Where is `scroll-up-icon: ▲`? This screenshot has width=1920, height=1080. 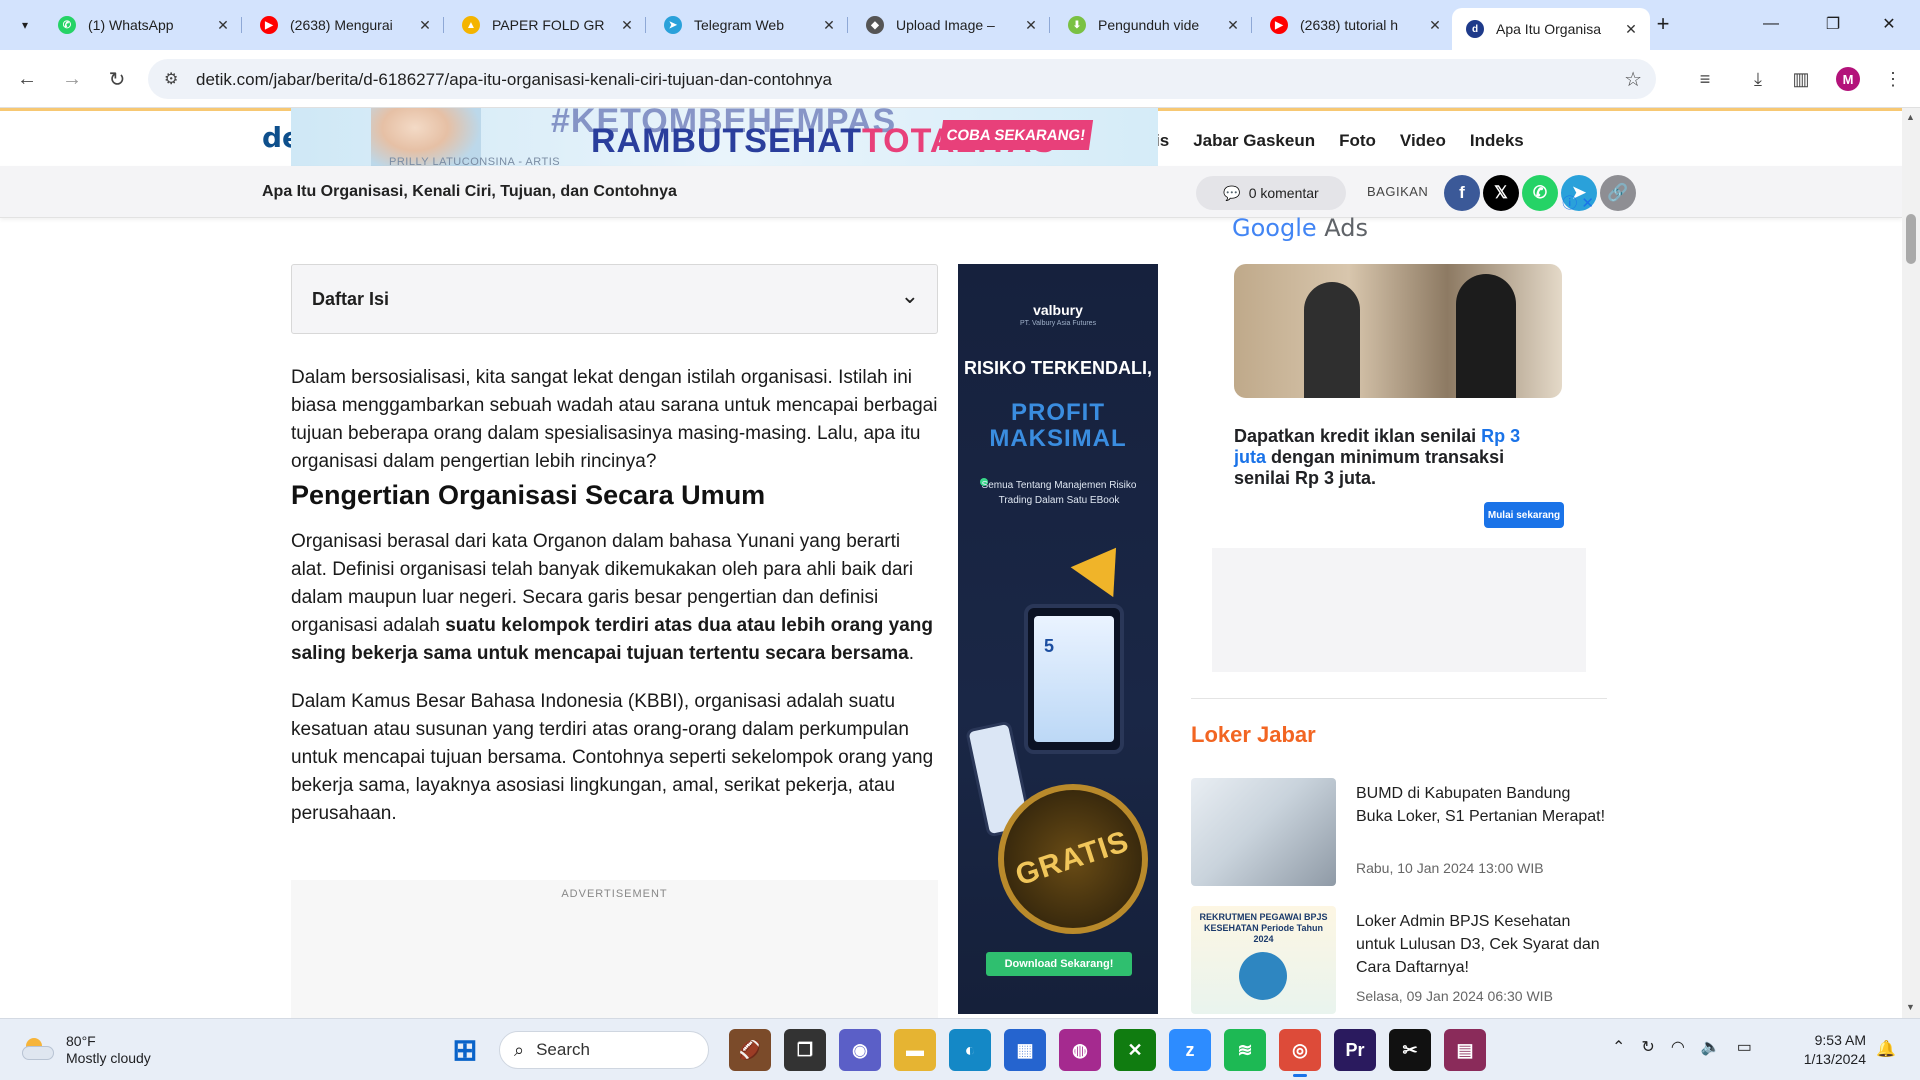
scroll-up-icon: ▲ is located at coordinates (1910, 117).